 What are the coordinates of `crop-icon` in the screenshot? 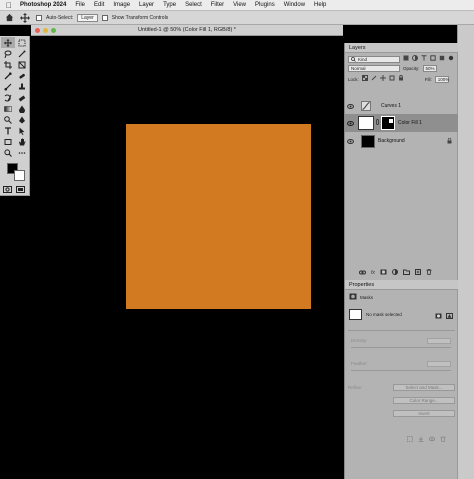 It's located at (8, 64).